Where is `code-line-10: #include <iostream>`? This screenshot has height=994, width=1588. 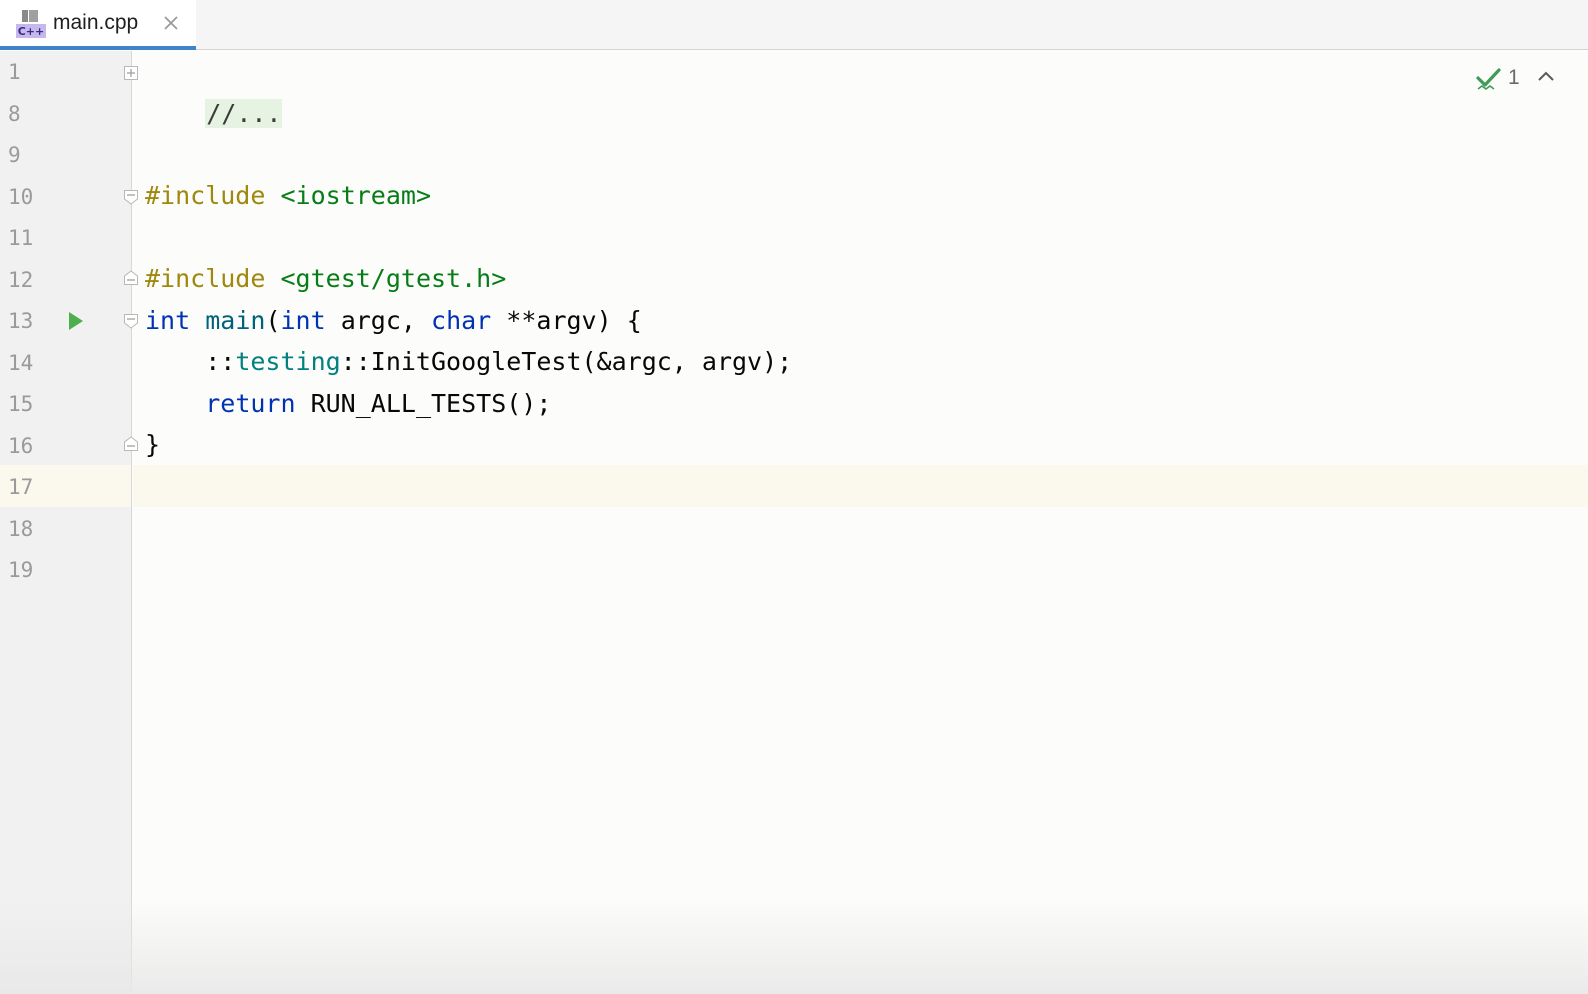 code-line-10: #include <iostream> is located at coordinates (288, 196).